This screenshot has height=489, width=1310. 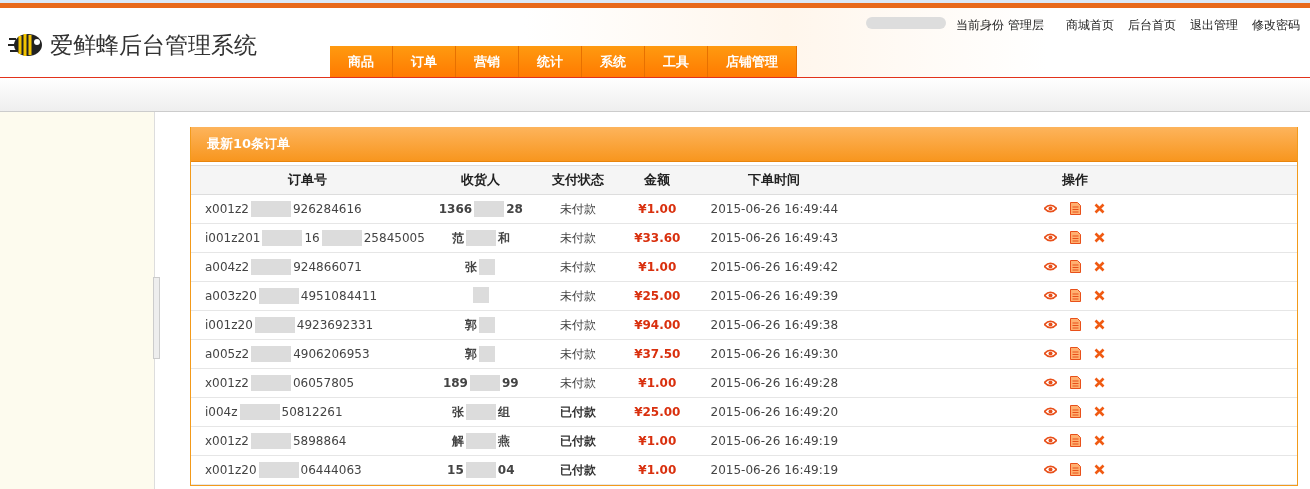 I want to click on table-cell: 燕, so click(x=503, y=441).